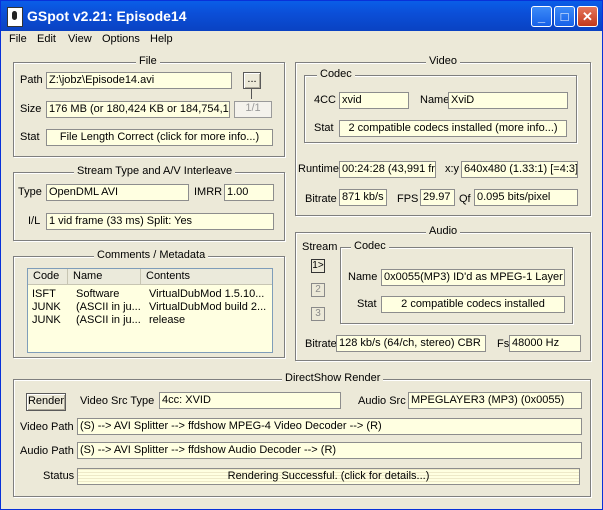  Describe the element at coordinates (473, 304) in the screenshot. I see `audio-stat-field: 2 compatible codecs installed` at that location.